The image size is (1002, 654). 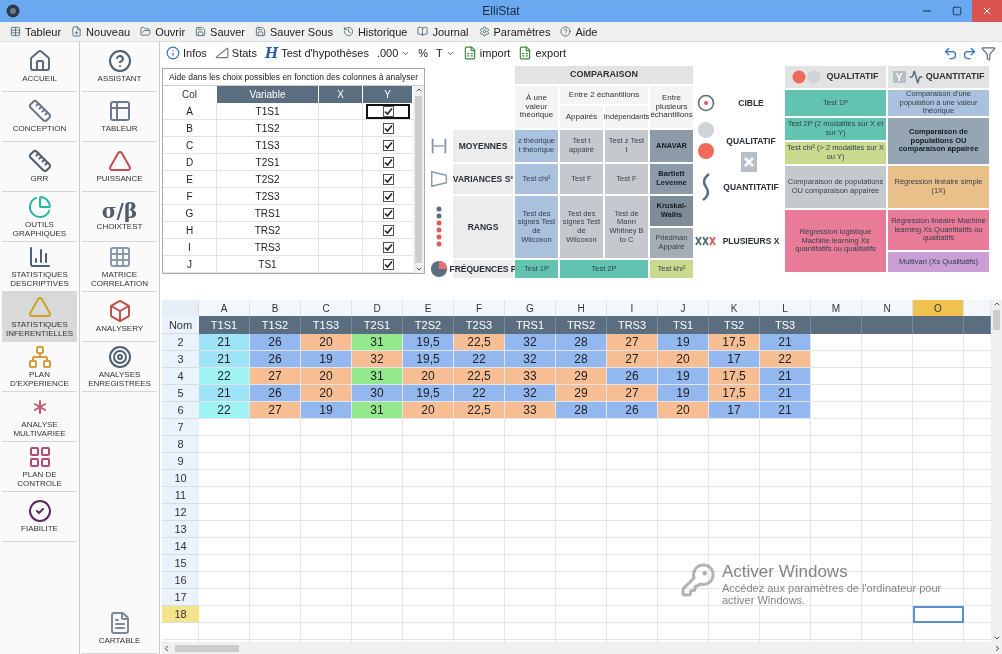 What do you see at coordinates (530, 308) in the screenshot?
I see `column-letter: G` at bounding box center [530, 308].